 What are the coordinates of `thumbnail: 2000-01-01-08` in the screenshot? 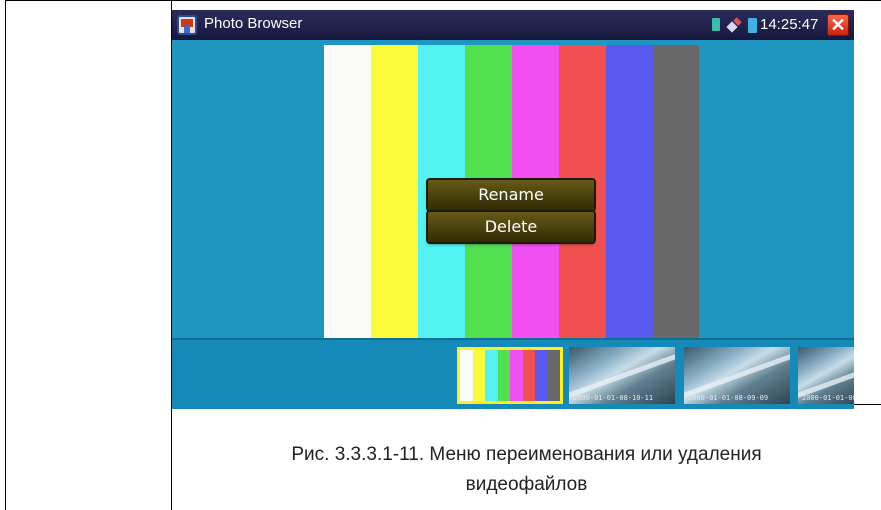 It's located at (826, 375).